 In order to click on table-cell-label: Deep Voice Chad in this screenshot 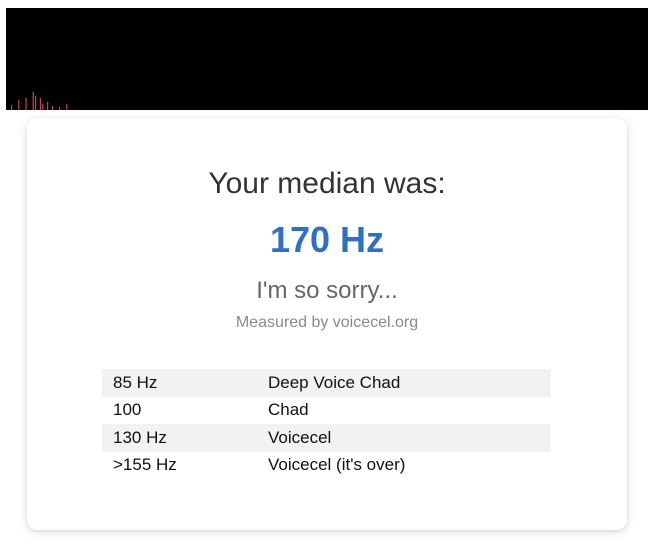, I will do `click(404, 383)`.